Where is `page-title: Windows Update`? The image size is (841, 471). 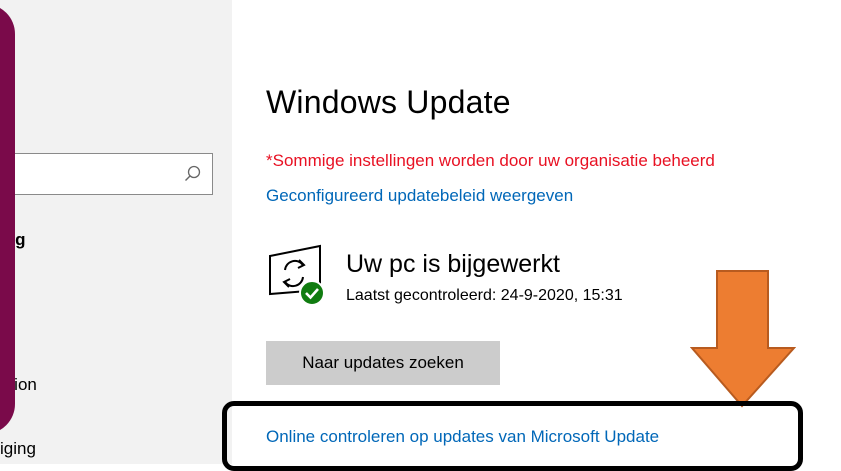 page-title: Windows Update is located at coordinates (388, 102).